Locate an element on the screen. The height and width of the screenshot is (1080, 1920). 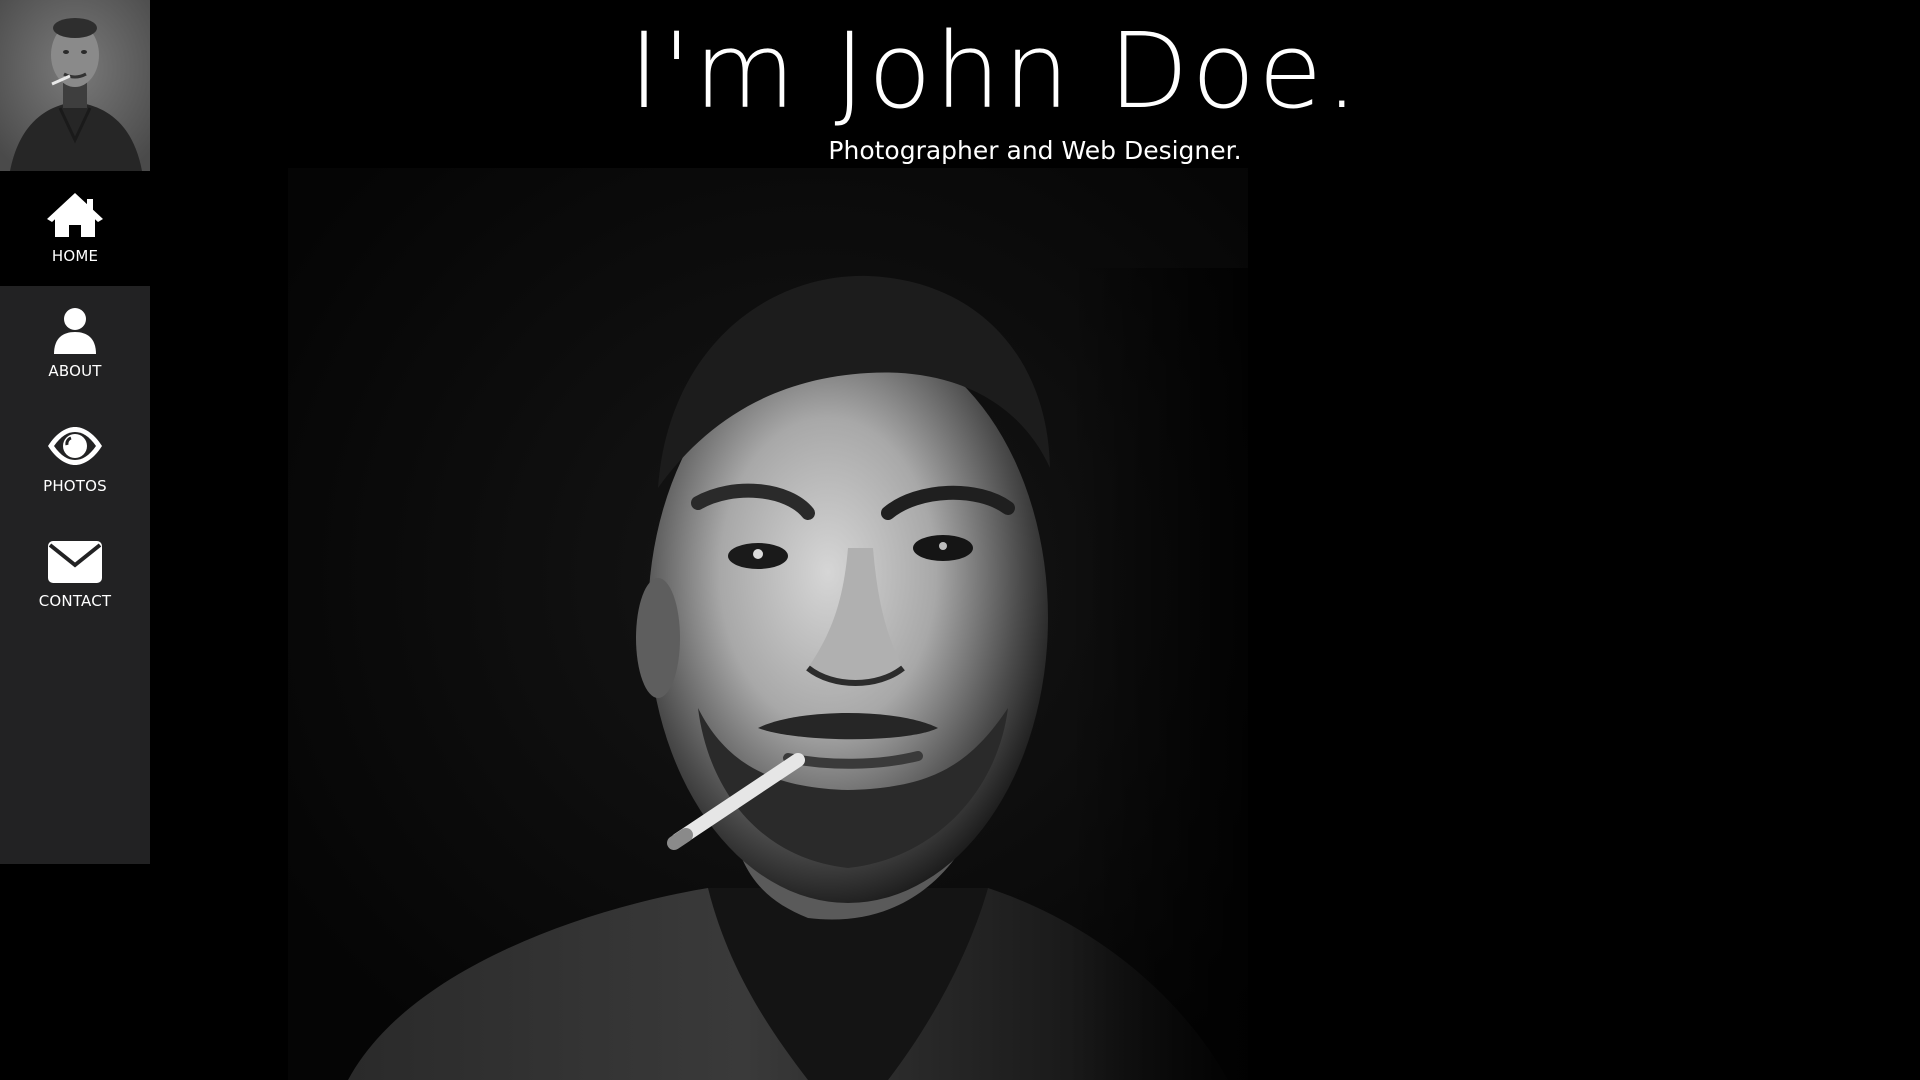
home-icon is located at coordinates (75, 215).